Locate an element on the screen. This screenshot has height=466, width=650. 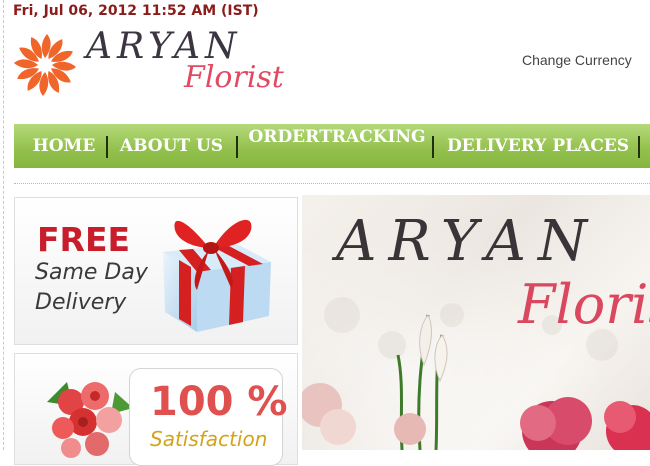
nav-about-us: ABOUT US is located at coordinates (171, 146).